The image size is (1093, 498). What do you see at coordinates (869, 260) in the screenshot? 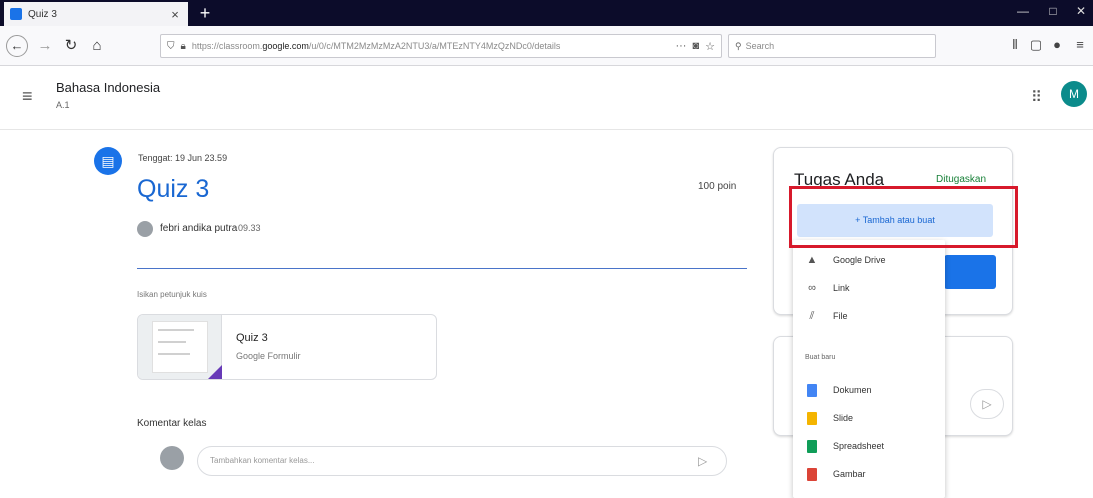
I see `menu-item-google-drive: ▲ Google Drive` at bounding box center [869, 260].